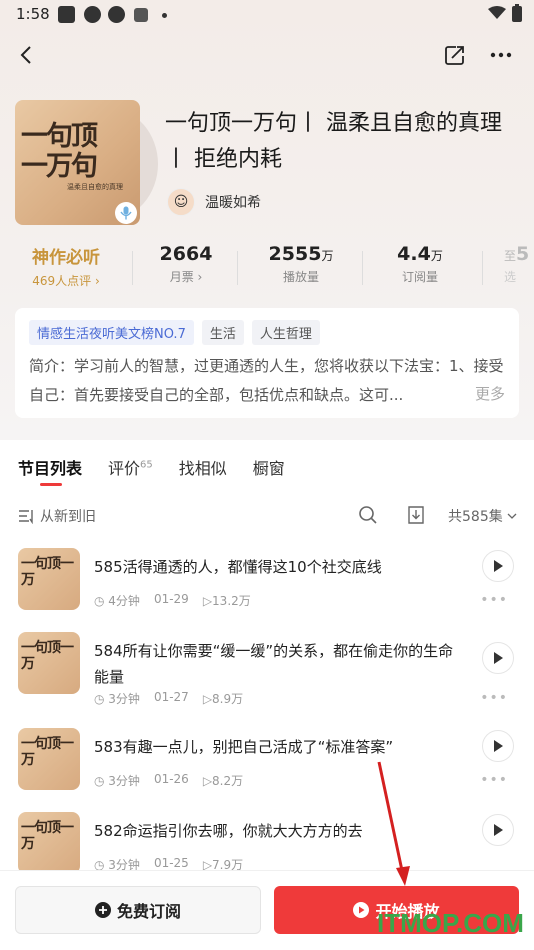 The image size is (534, 950). What do you see at coordinates (517, 13) in the screenshot?
I see `battery-icon` at bounding box center [517, 13].